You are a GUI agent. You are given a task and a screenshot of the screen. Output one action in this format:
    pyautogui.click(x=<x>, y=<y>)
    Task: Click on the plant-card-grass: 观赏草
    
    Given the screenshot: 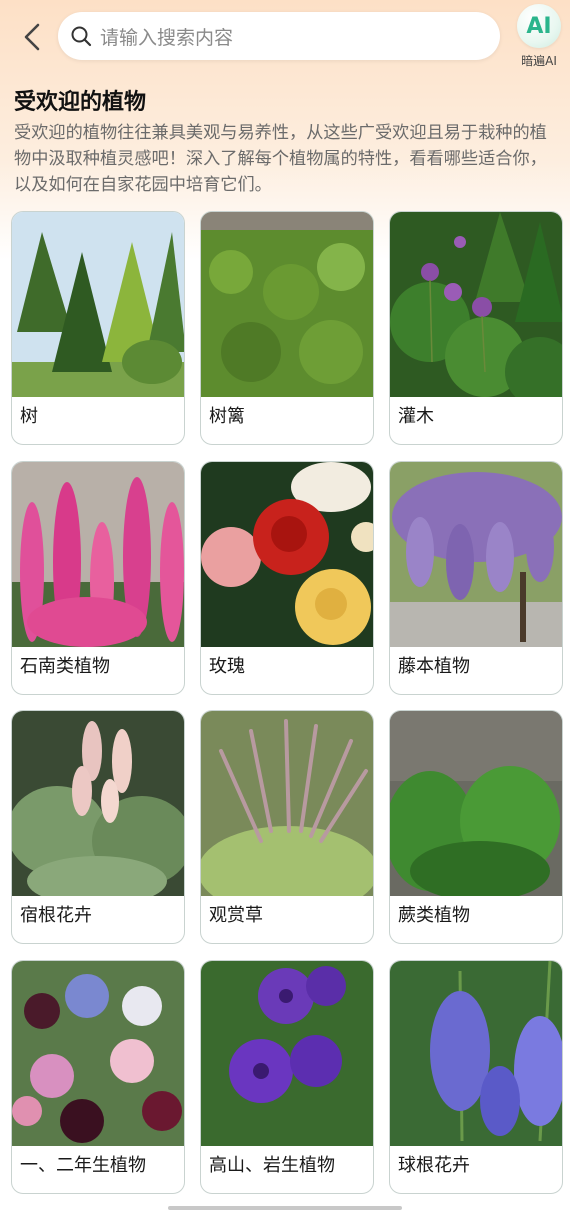 What is the action you would take?
    pyautogui.click(x=287, y=827)
    